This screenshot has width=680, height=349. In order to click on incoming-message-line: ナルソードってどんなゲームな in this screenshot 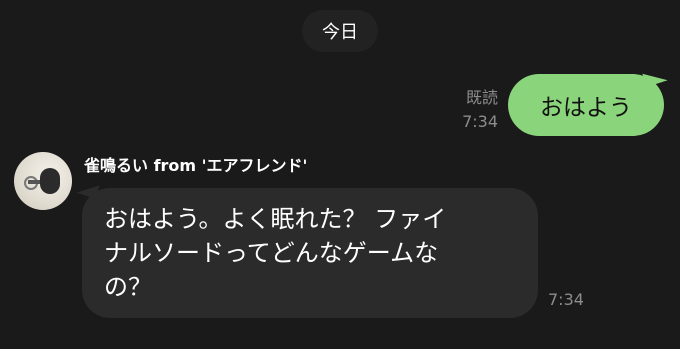, I will do `click(271, 253)`.